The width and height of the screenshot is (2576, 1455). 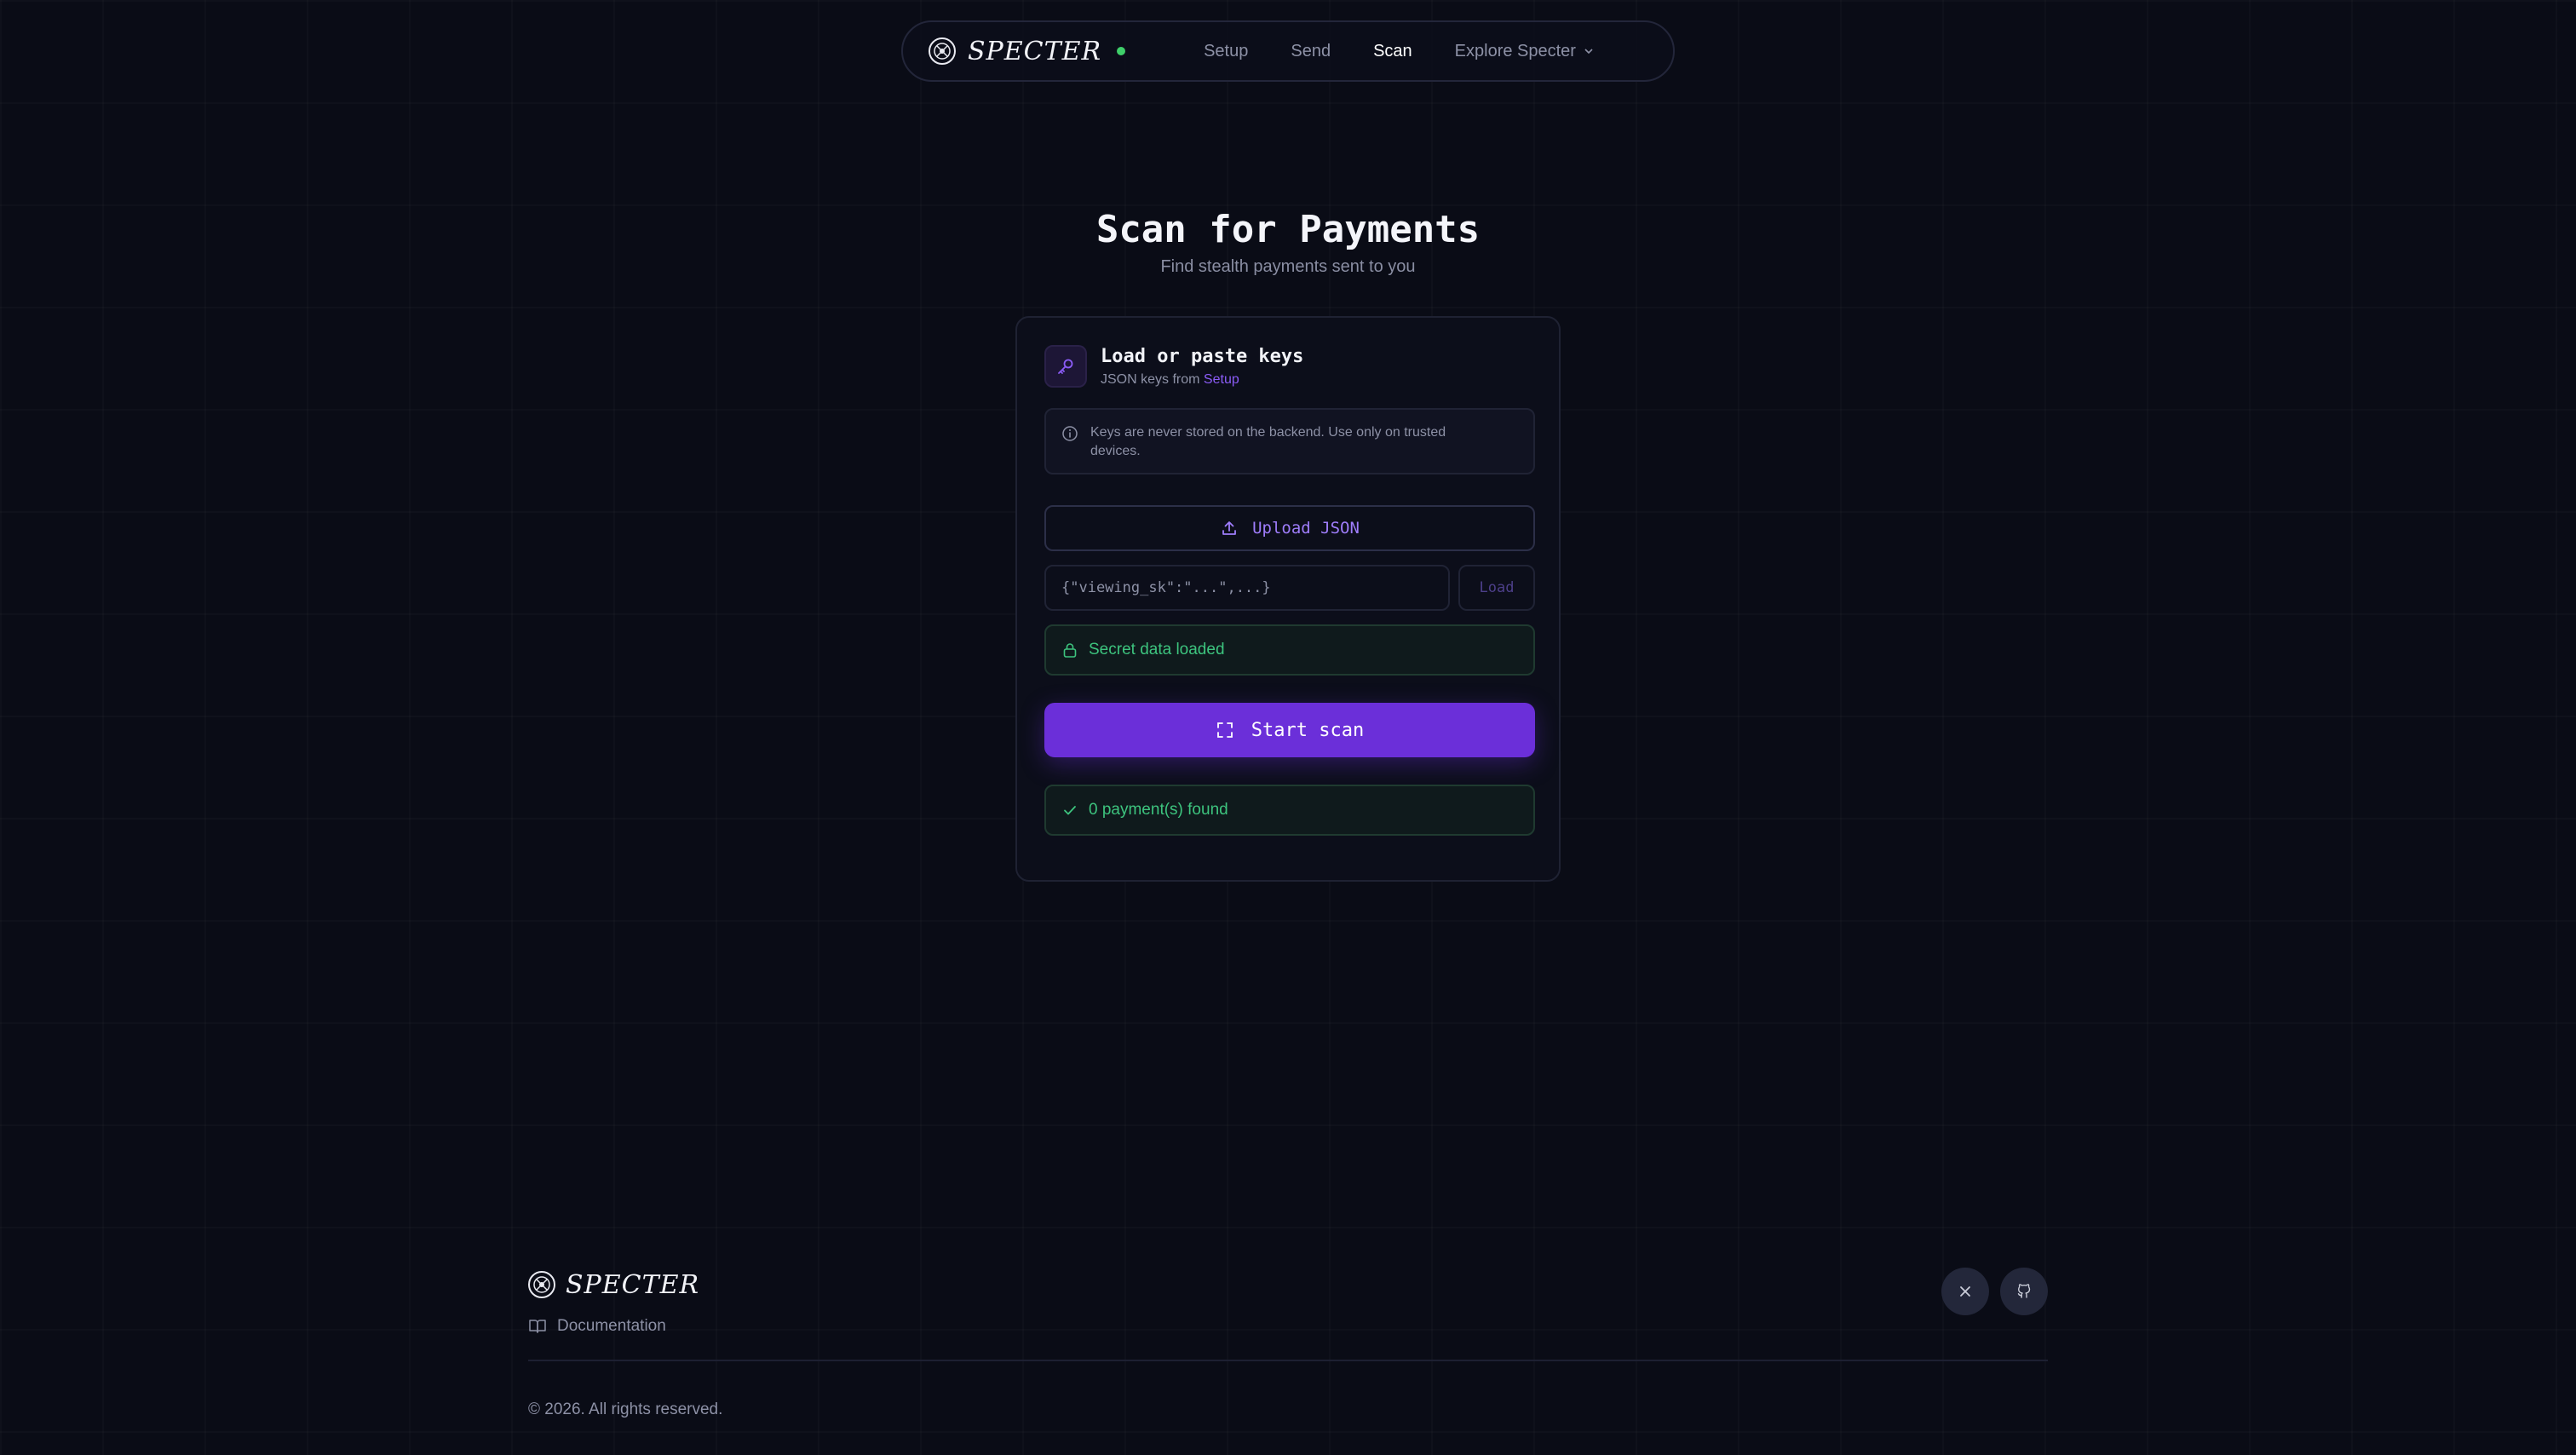 I want to click on brand: SPECTER, so click(x=1027, y=51).